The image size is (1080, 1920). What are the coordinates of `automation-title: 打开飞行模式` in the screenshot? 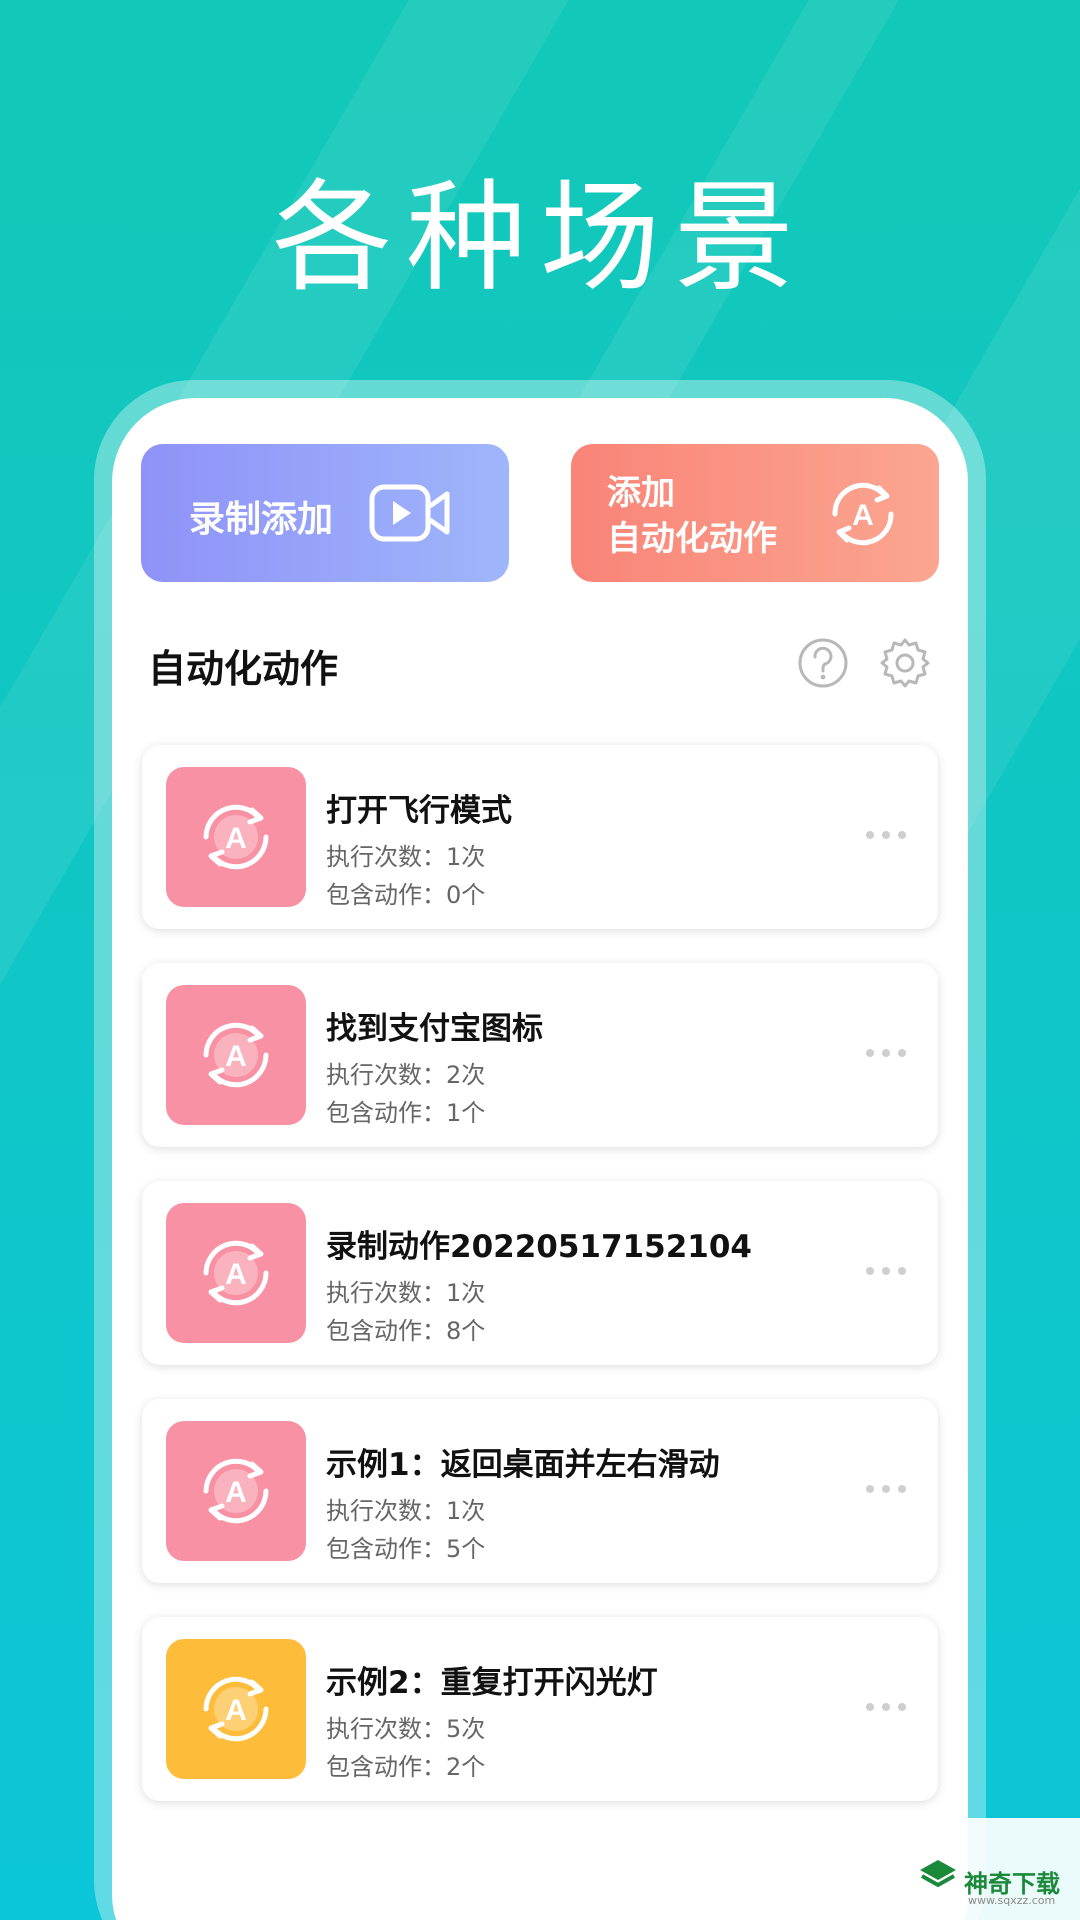 It's located at (419, 811).